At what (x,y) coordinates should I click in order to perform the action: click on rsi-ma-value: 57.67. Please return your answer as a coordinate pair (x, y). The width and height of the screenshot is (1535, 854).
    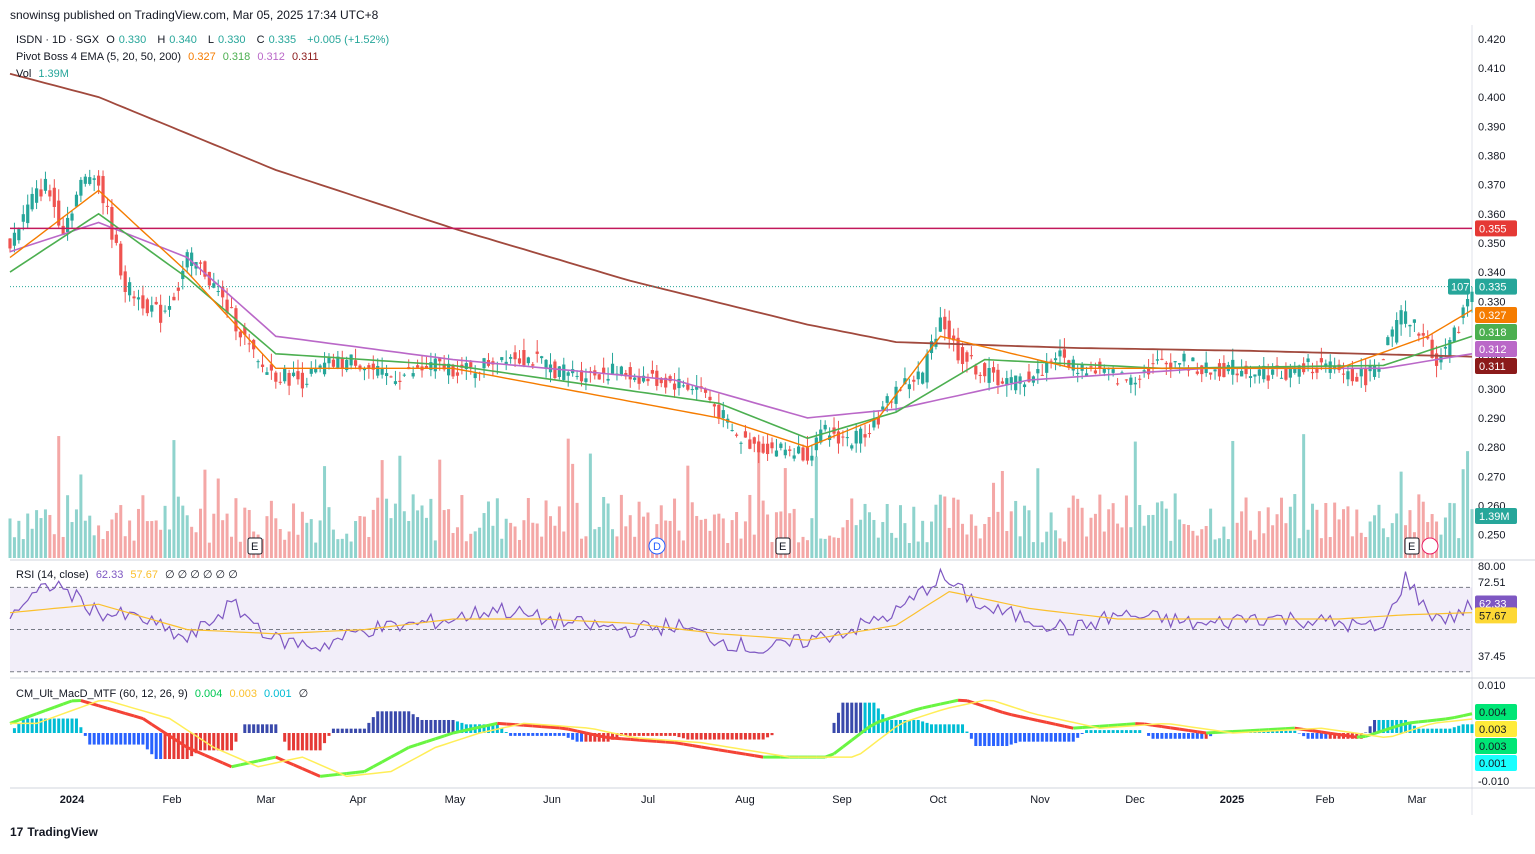
    Looking at the image, I should click on (144, 575).